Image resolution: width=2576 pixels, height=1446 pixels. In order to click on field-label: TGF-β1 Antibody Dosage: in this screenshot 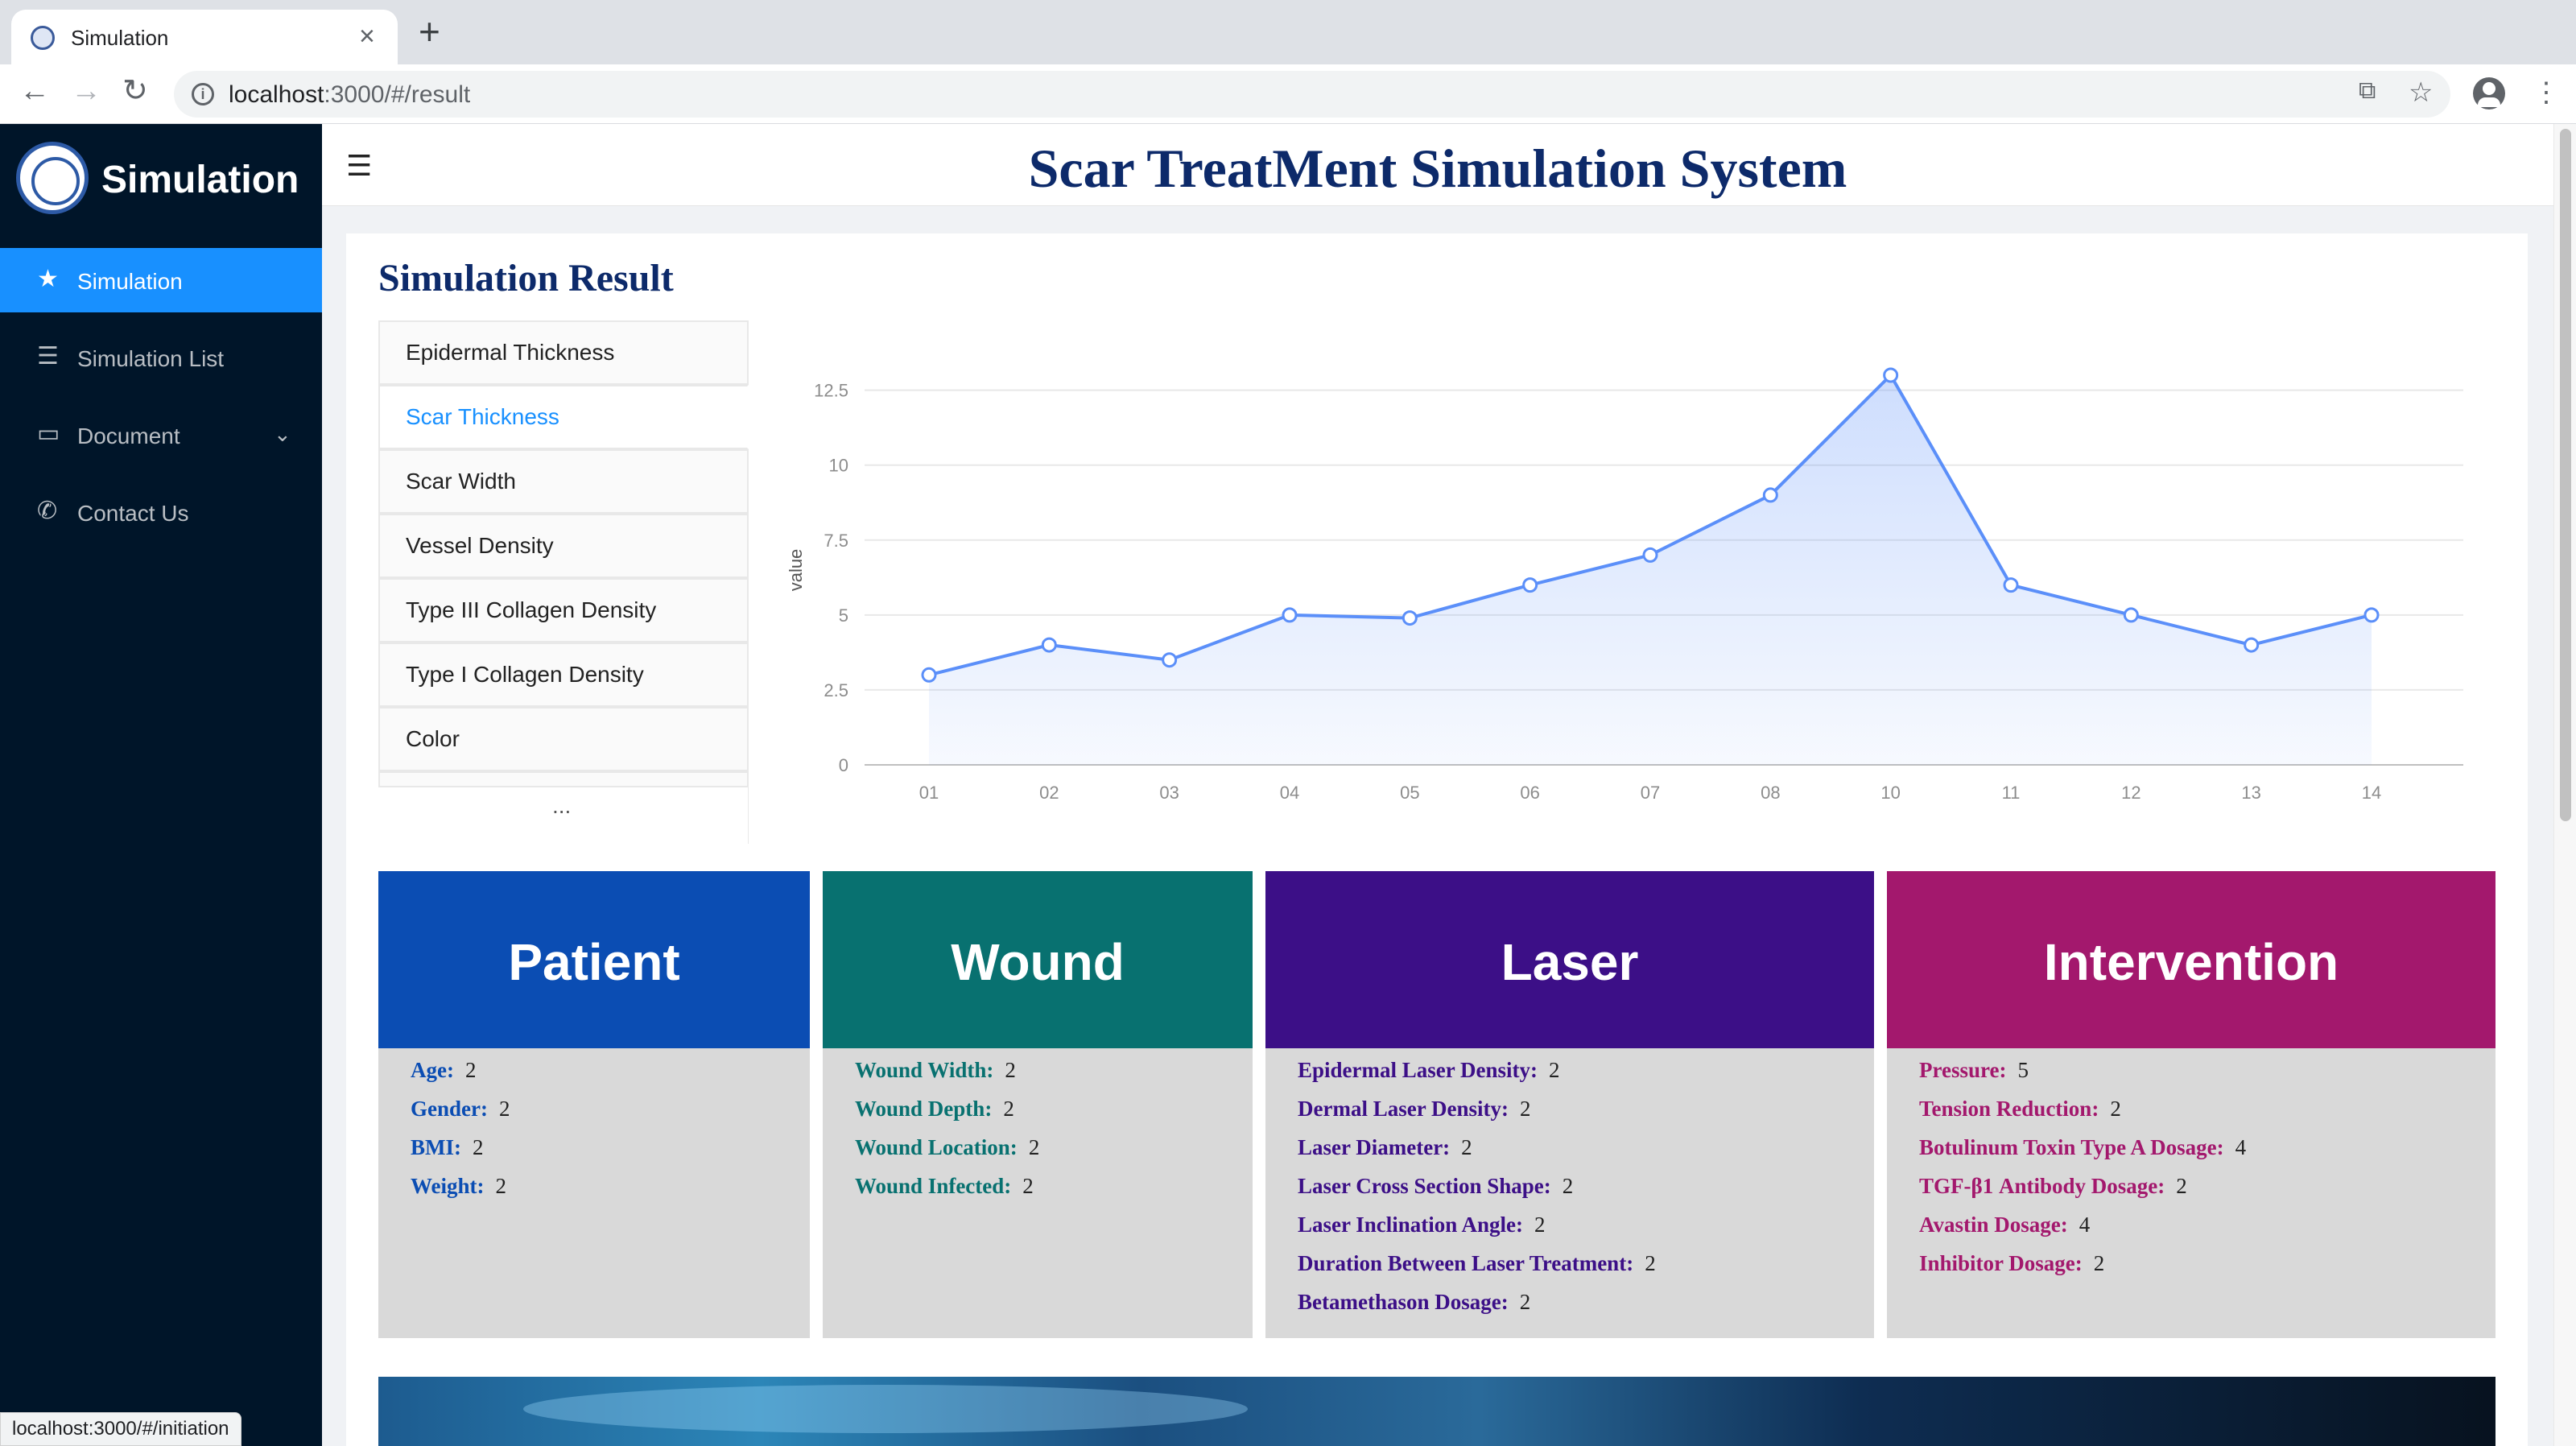, I will do `click(2042, 1186)`.